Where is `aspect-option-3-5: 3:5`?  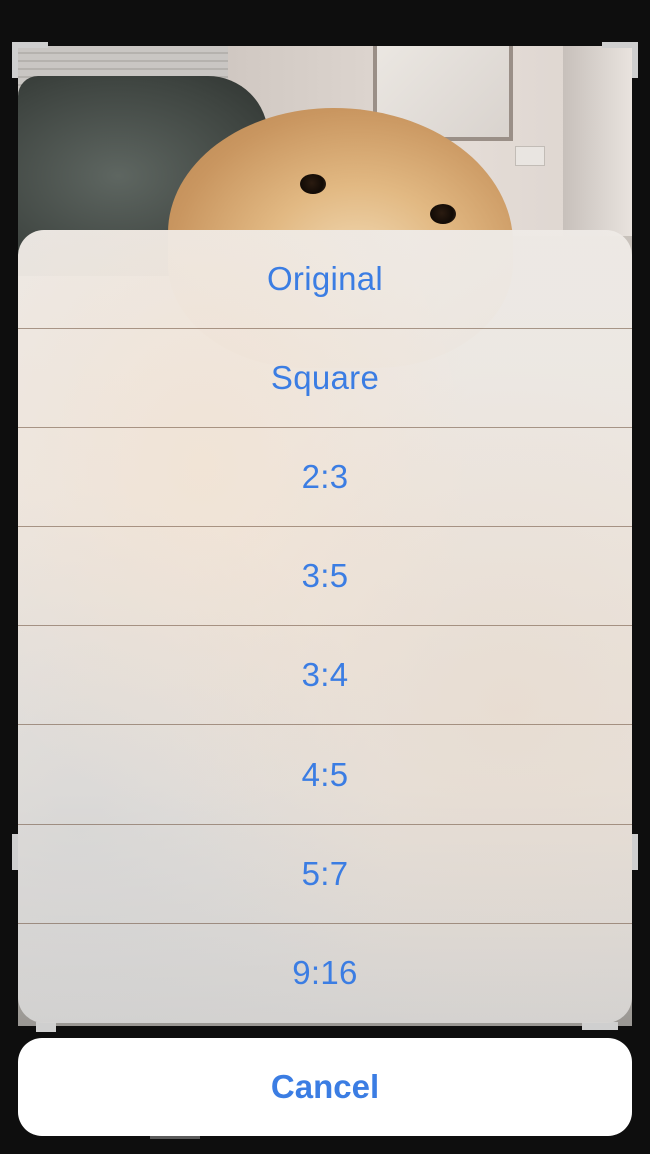 aspect-option-3-5: 3:5 is located at coordinates (325, 577).